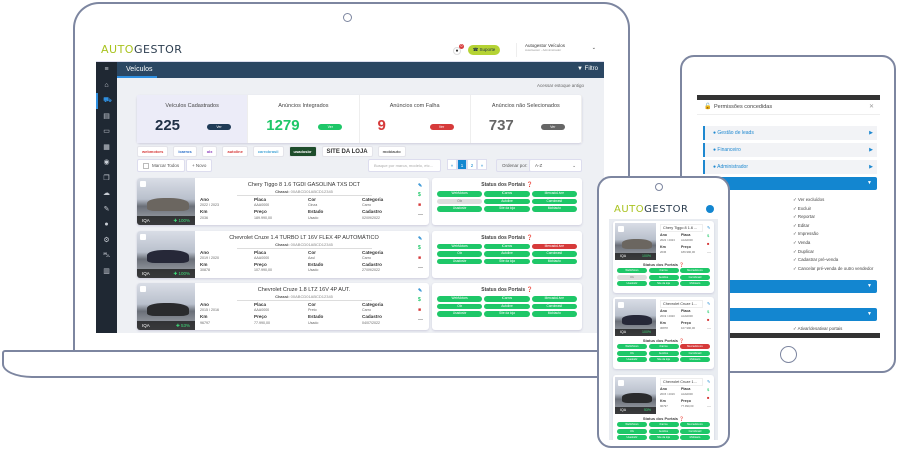 The image size is (897, 452). Describe the element at coordinates (472, 164) in the screenshot. I see `page-button: 2` at that location.